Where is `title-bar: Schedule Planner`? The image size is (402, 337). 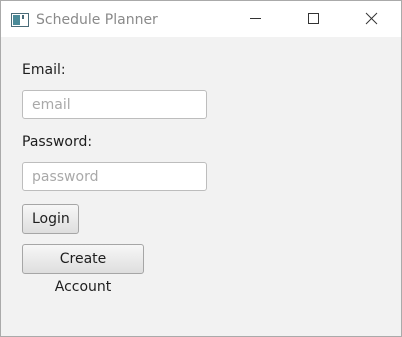
title-bar: Schedule Planner is located at coordinates (201, 19).